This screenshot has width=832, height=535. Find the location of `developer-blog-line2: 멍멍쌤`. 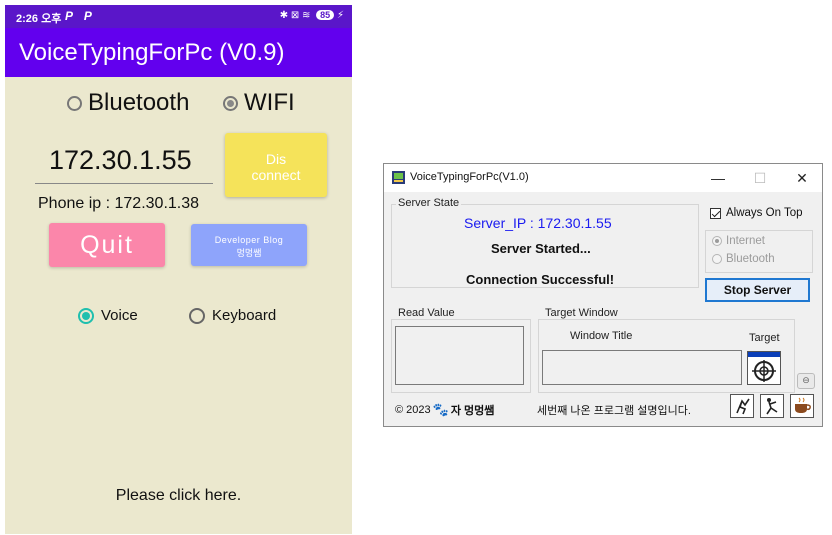

developer-blog-line2: 멍멍쌤 is located at coordinates (249, 253).